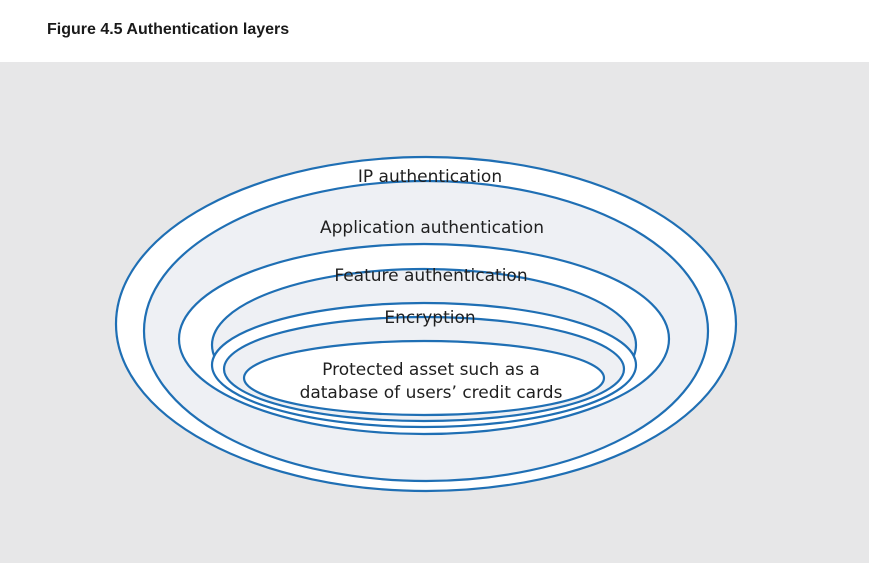 The width and height of the screenshot is (869, 563). Describe the element at coordinates (431, 393) in the screenshot. I see `label-protected-asset-line-2: database of users’ credit cards` at that location.